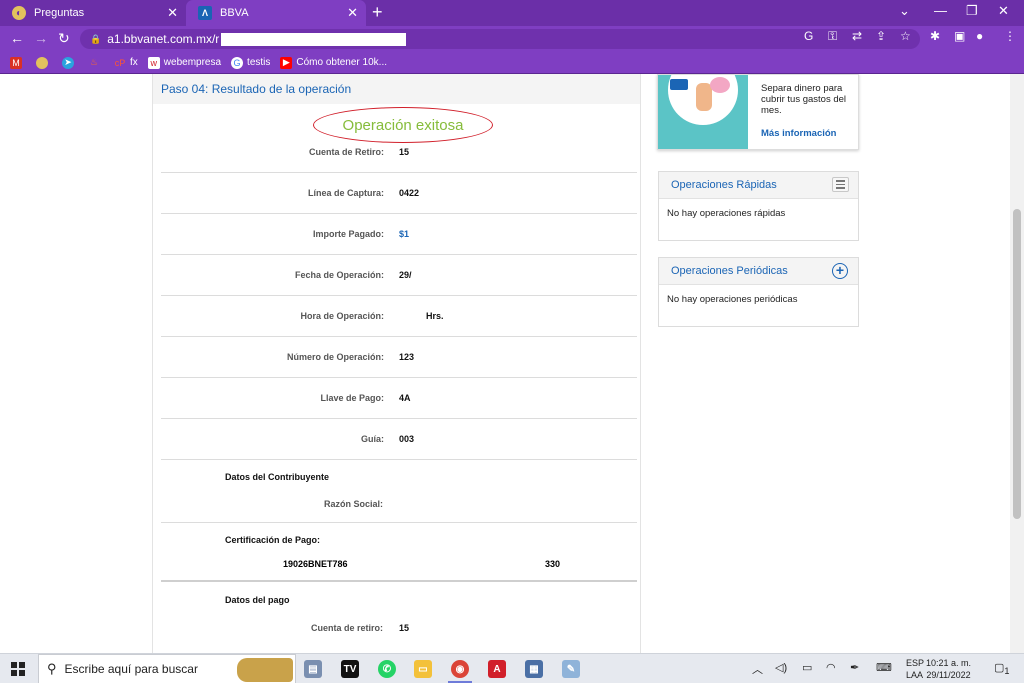 This screenshot has height=683, width=1024. I want to click on bookmark-mail: M, so click(13, 62).